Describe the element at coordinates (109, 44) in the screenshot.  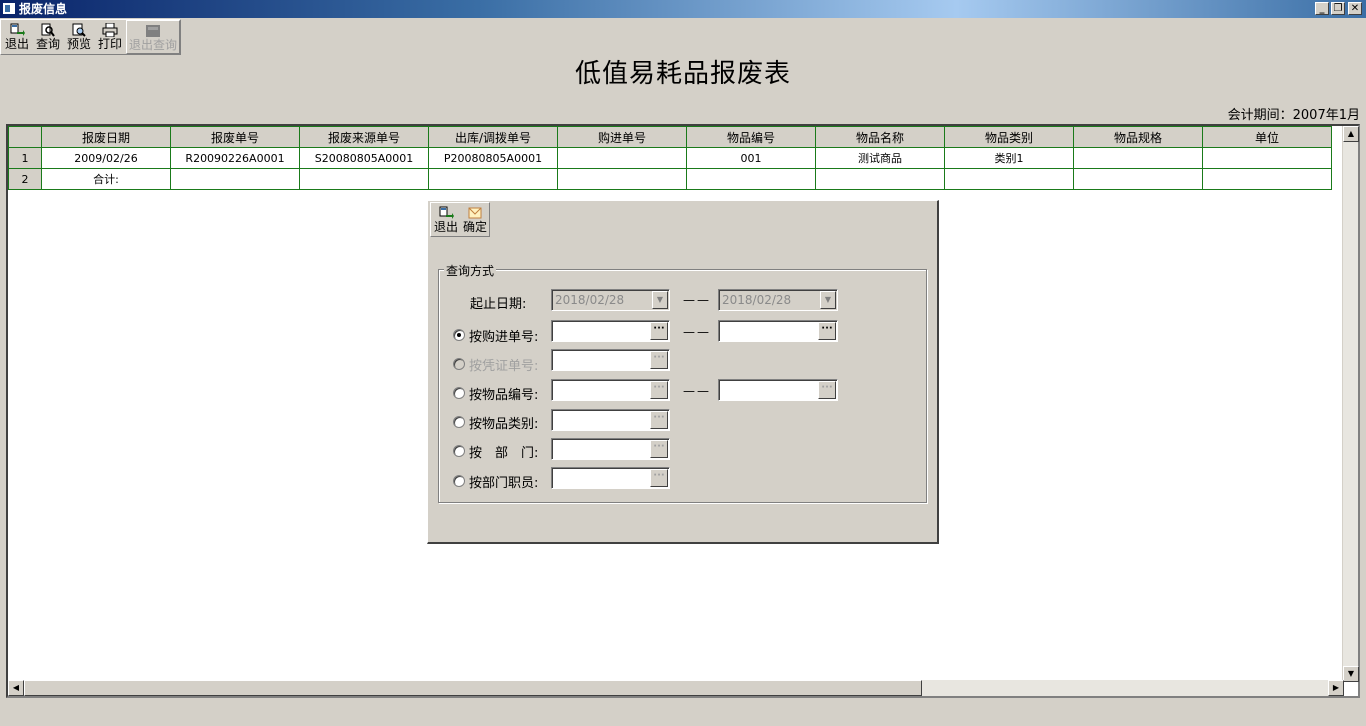
I see `print-label: 打印` at that location.